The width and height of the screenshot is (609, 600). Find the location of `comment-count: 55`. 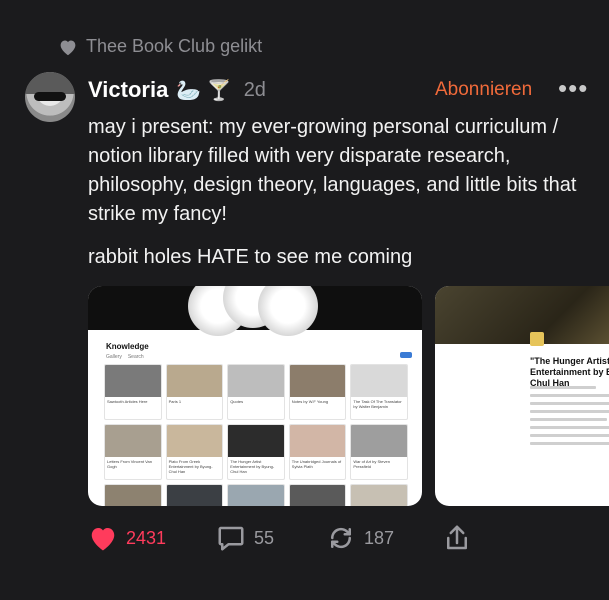

comment-count: 55 is located at coordinates (264, 537).